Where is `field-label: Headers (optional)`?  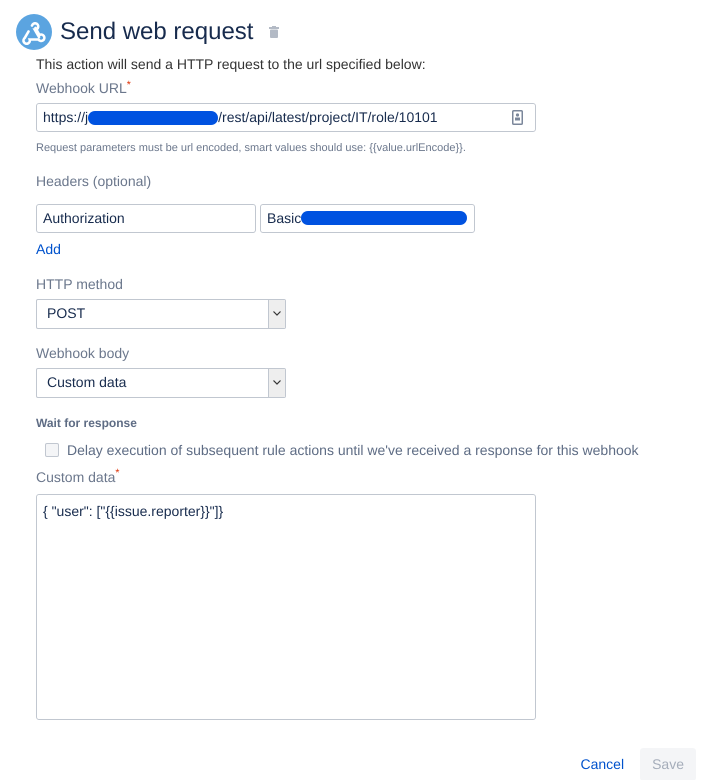
field-label: Headers (optional) is located at coordinates (94, 181).